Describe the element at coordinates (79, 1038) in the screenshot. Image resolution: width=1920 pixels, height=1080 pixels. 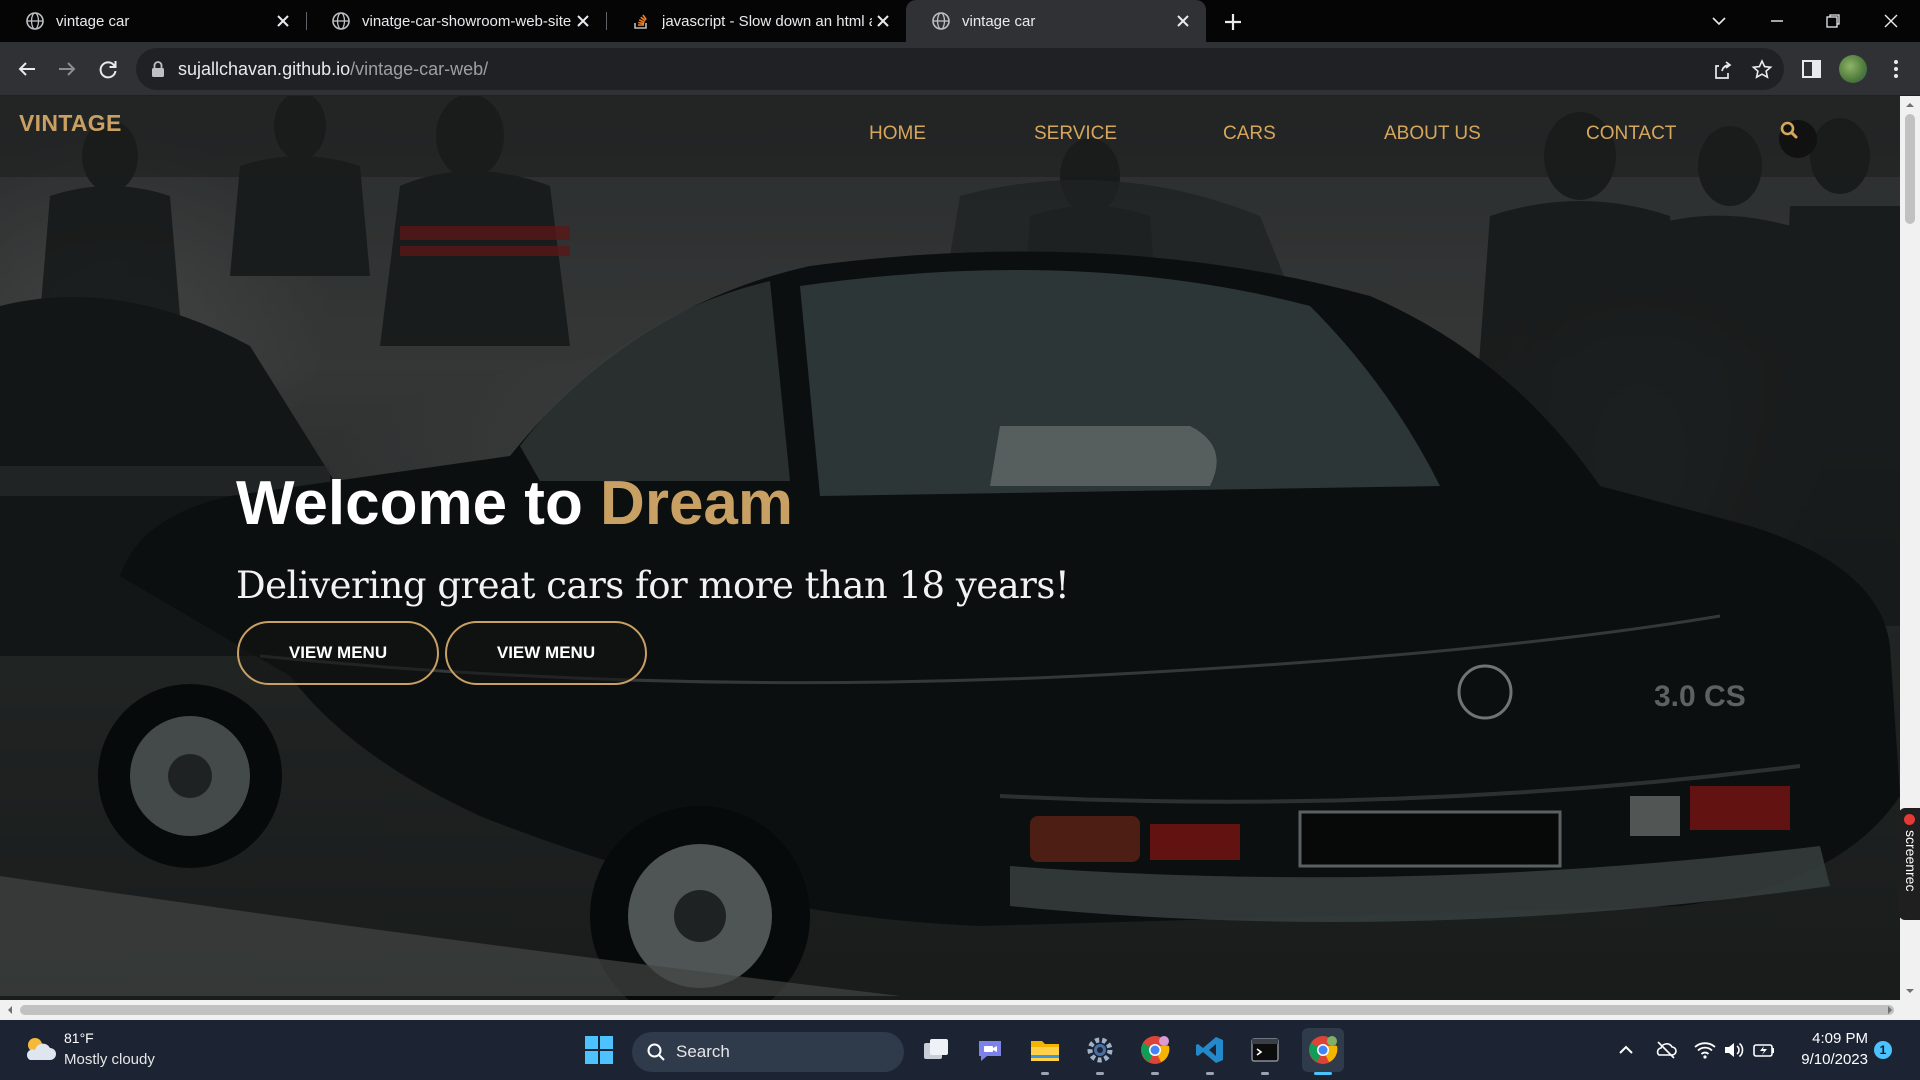
I see `weather-temperature: 81°F` at that location.